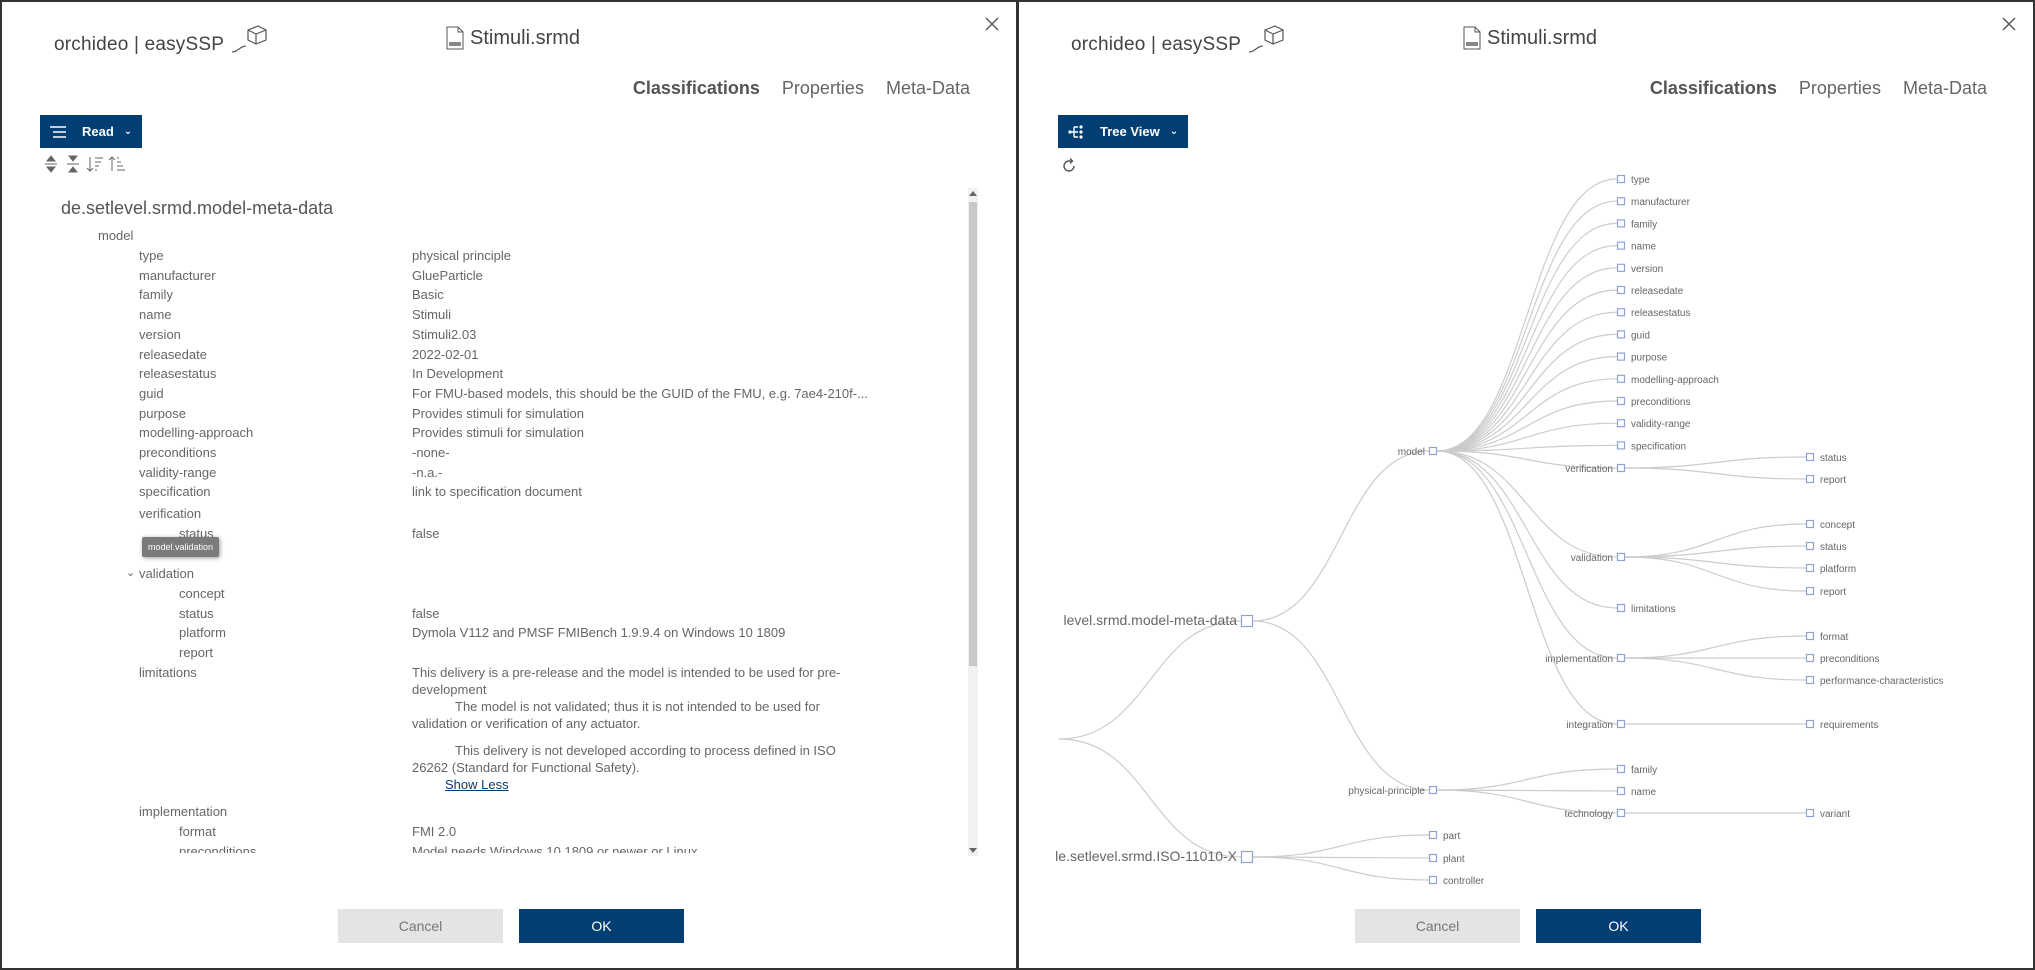 The height and width of the screenshot is (970, 2035). Describe the element at coordinates (1433, 451) in the screenshot. I see `tree-node-model` at that location.